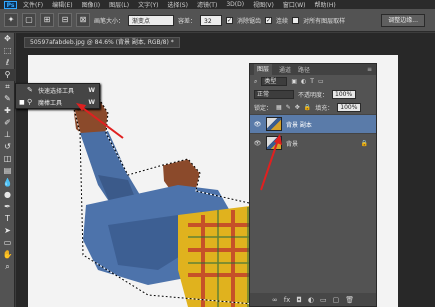  I want to click on filter-search-icon: ⌕, so click(256, 81).